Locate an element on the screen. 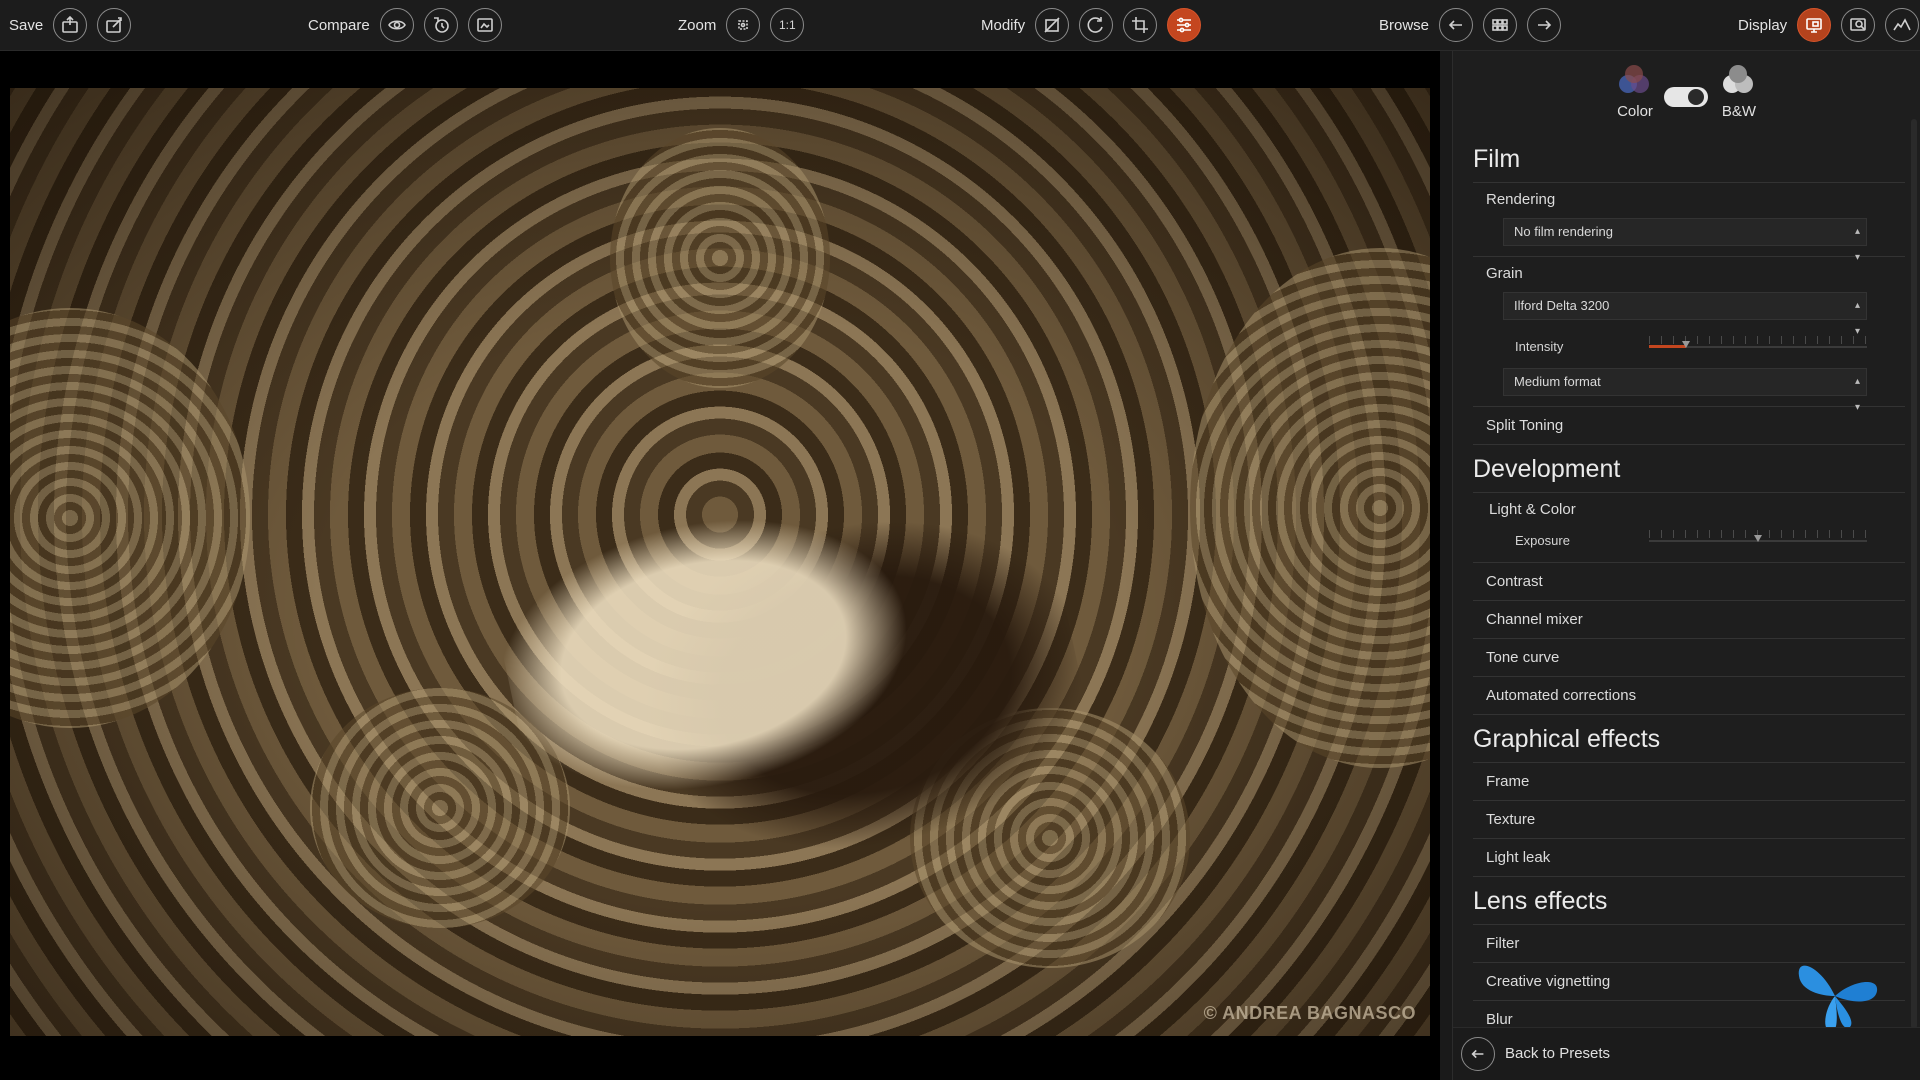 This screenshot has height=1080, width=1920. mode-bw: B&W is located at coordinates (1739, 92).